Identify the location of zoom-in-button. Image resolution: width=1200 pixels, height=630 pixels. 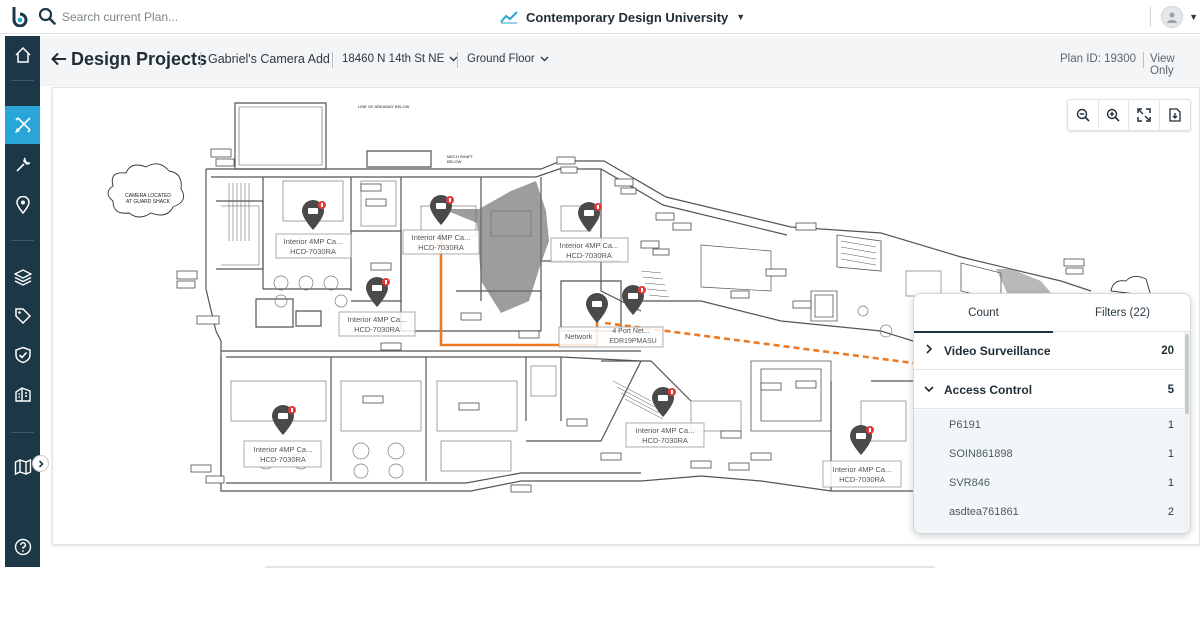
(1114, 115).